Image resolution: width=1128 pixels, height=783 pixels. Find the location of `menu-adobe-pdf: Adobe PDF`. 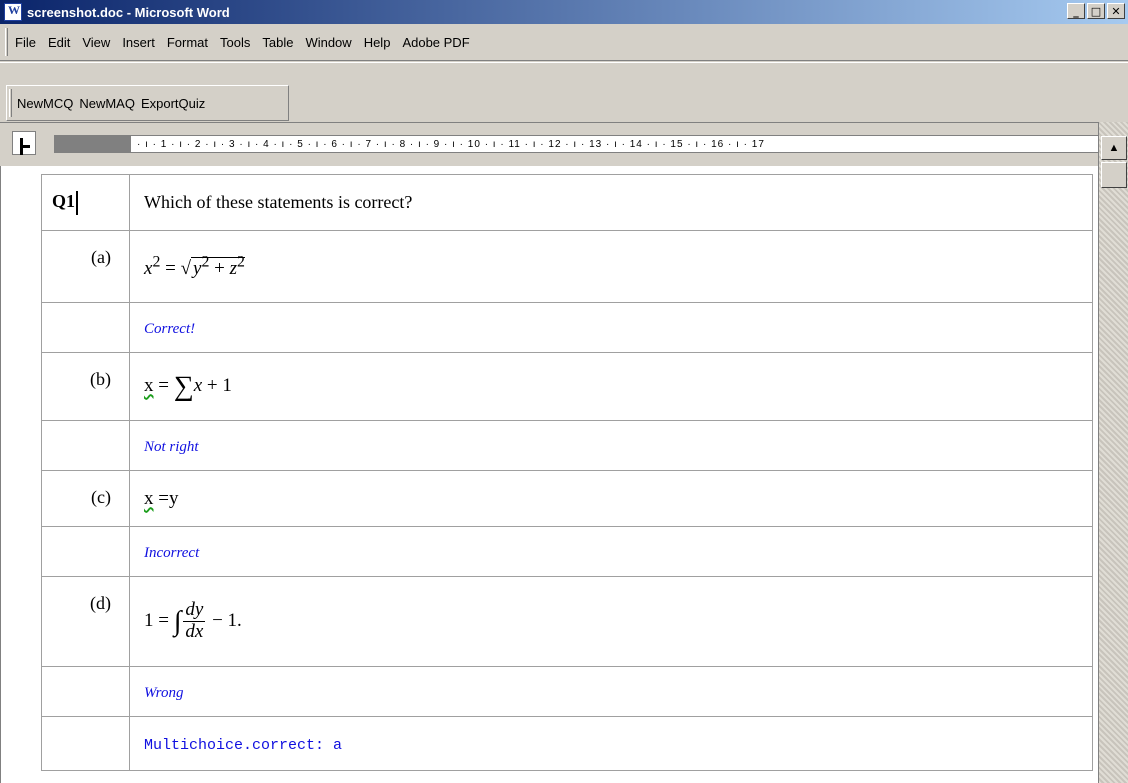

menu-adobe-pdf: Adobe PDF is located at coordinates (435, 42).